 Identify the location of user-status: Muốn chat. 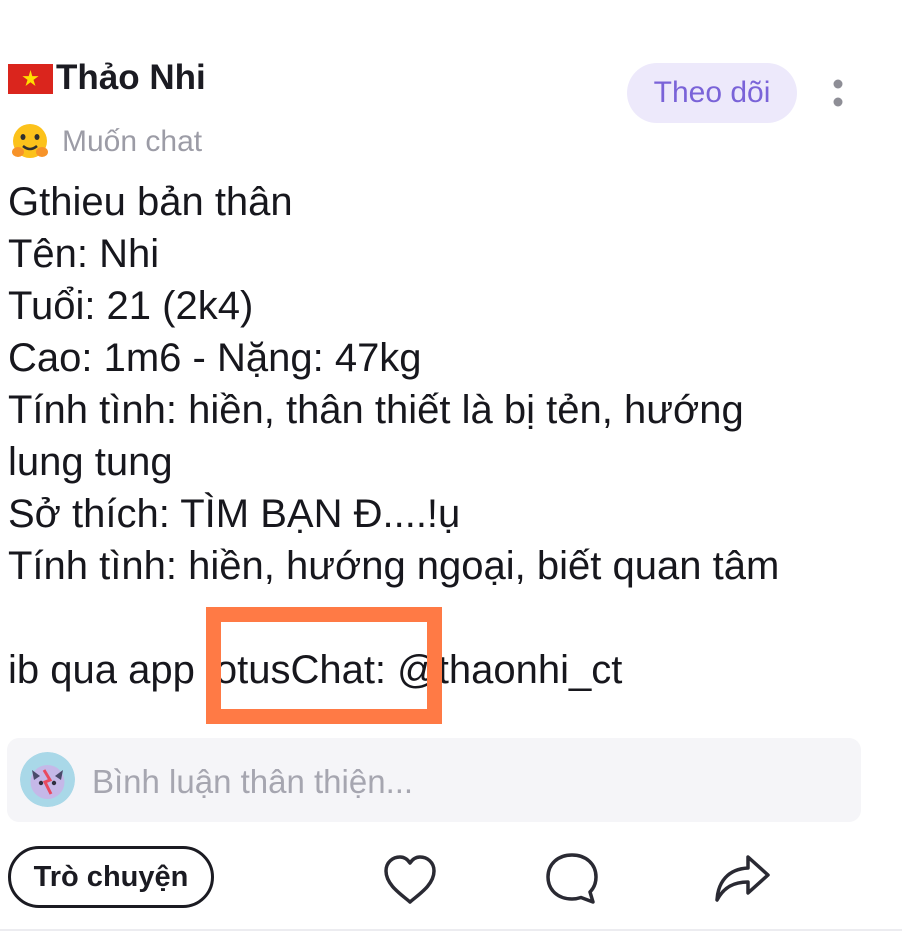
(132, 141).